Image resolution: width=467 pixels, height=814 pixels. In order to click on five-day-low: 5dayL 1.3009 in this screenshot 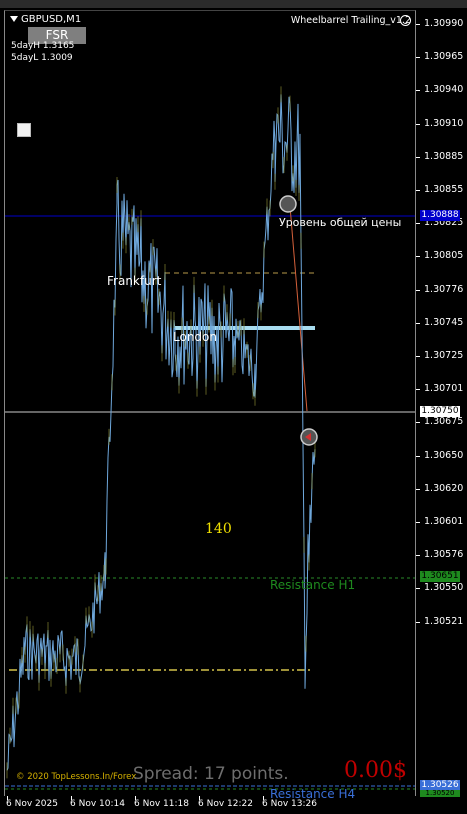, I will do `click(42, 58)`.